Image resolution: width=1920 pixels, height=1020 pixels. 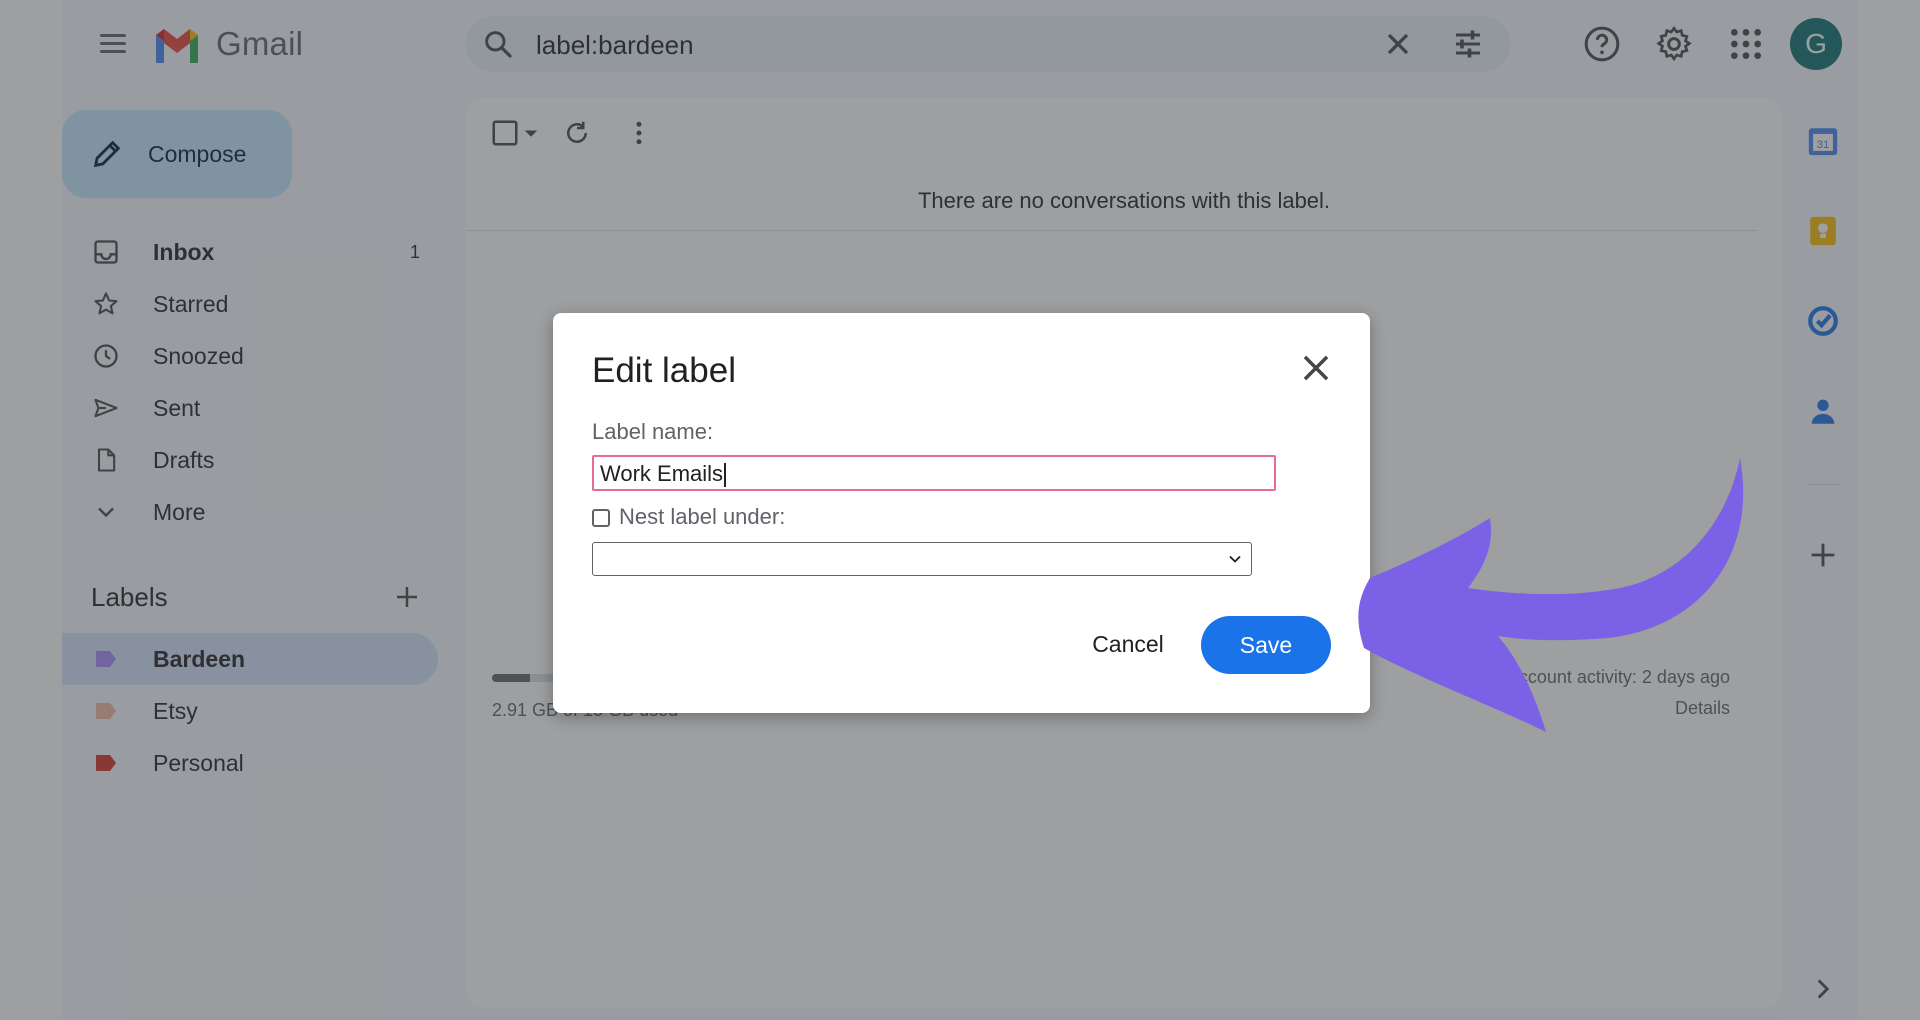 What do you see at coordinates (662, 473) in the screenshot?
I see `label-name-value: Work Emails` at bounding box center [662, 473].